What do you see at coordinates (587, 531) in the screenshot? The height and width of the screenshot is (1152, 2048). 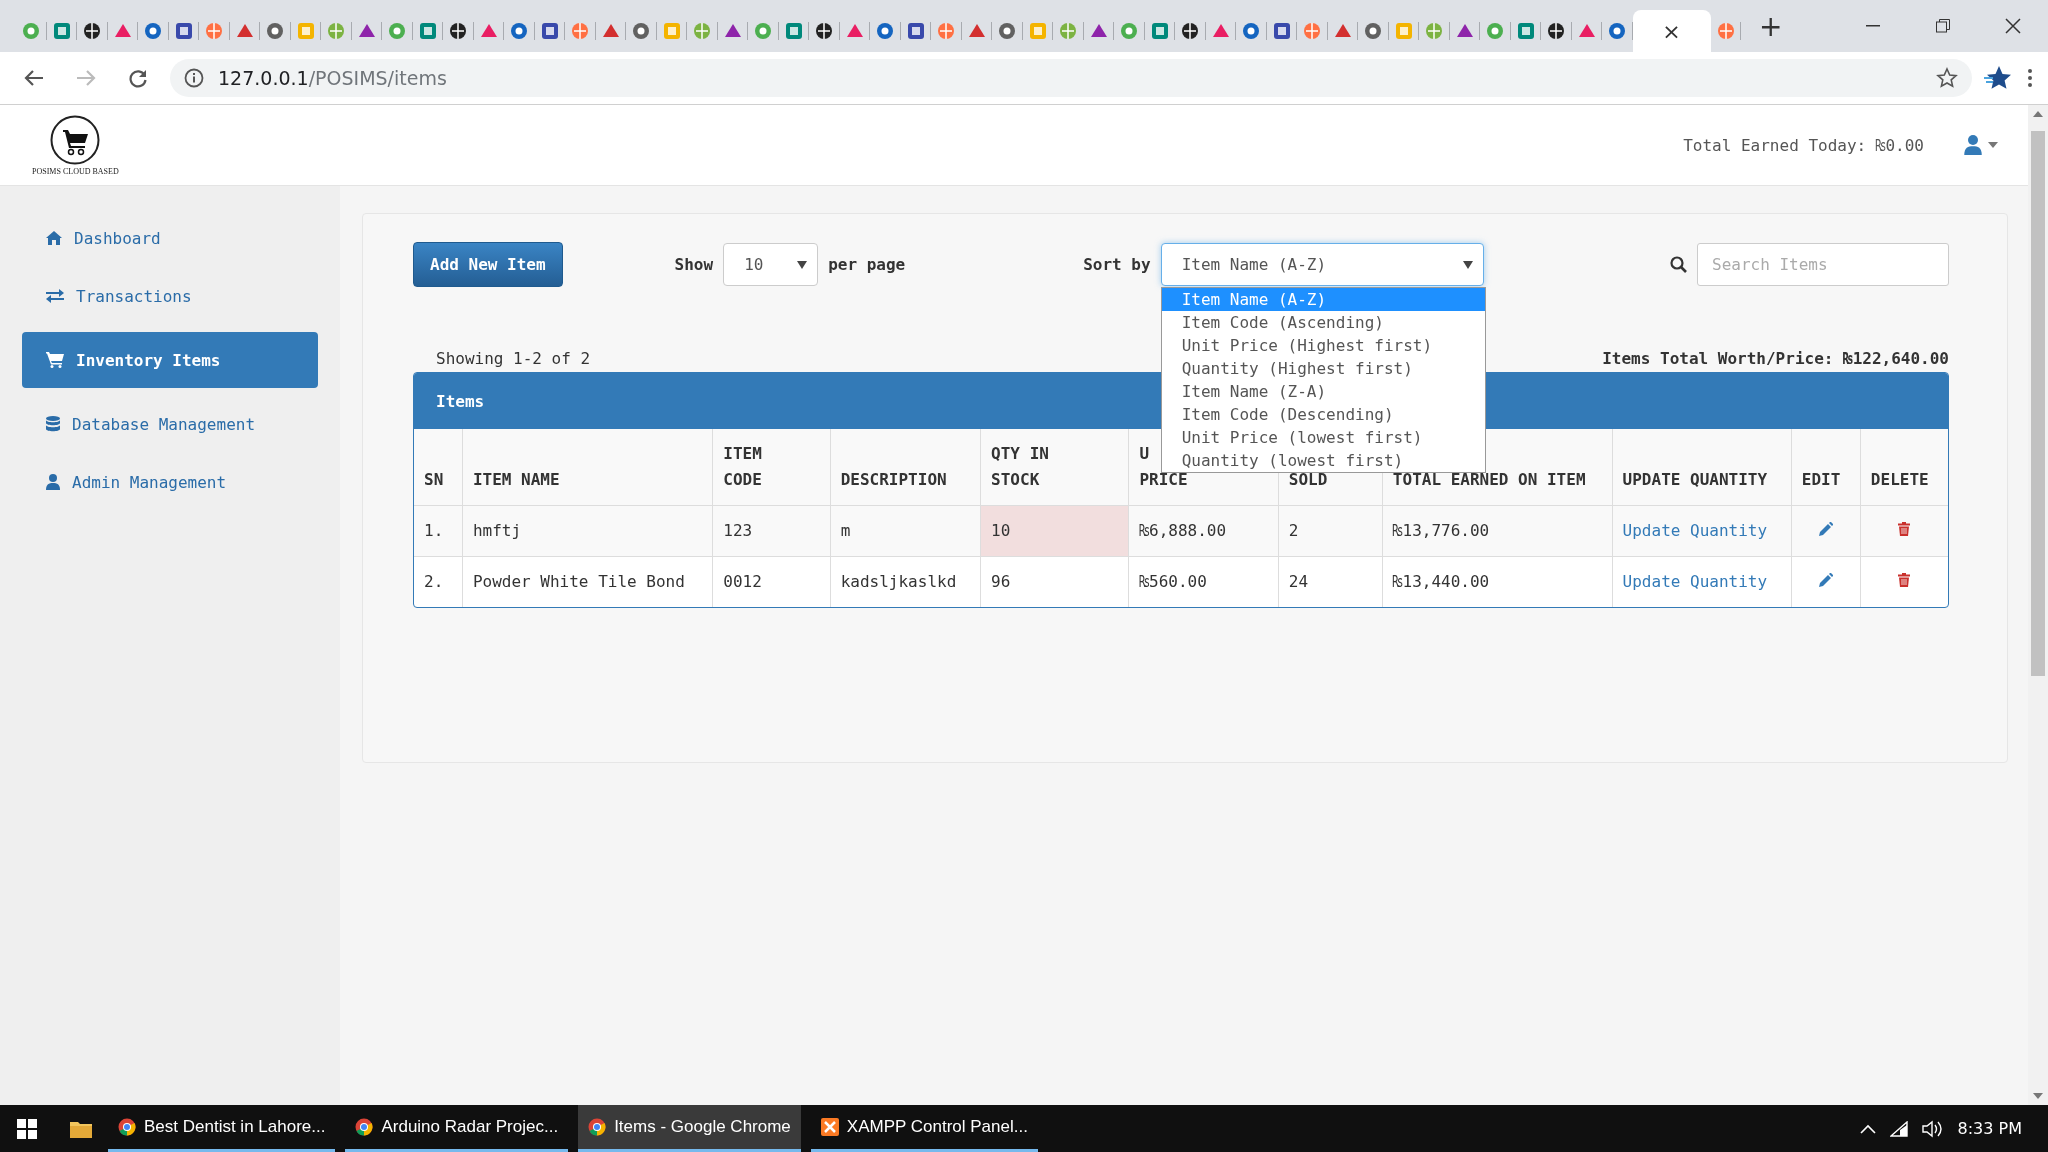 I see `table-cell: hmftj` at bounding box center [587, 531].